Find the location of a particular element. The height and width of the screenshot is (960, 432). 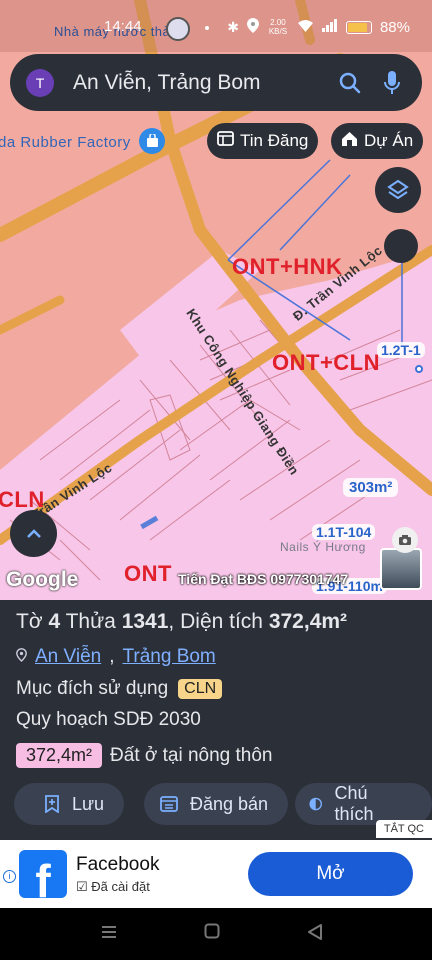

projects-chip-label: Dự Án is located at coordinates (389, 140).